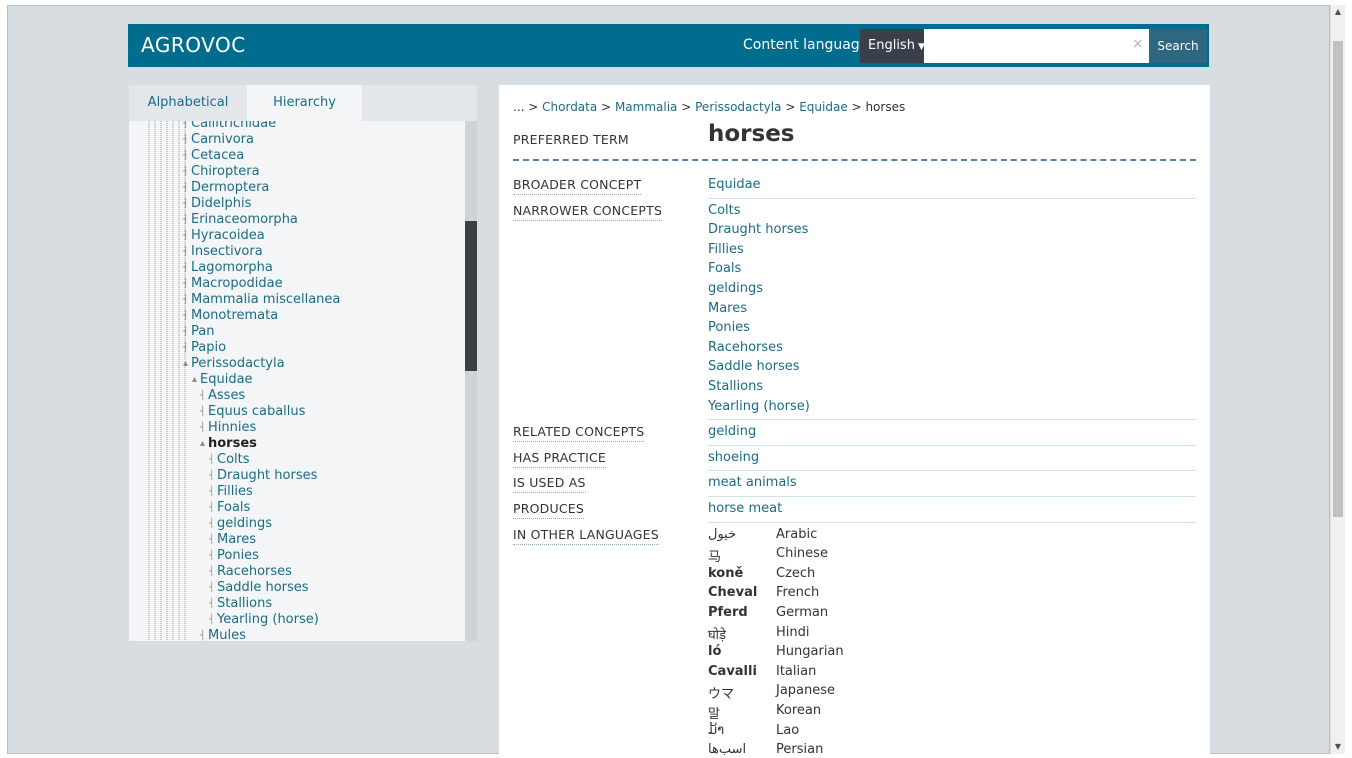  Describe the element at coordinates (754, 366) in the screenshot. I see `property-value-link: Saddle horses` at that location.